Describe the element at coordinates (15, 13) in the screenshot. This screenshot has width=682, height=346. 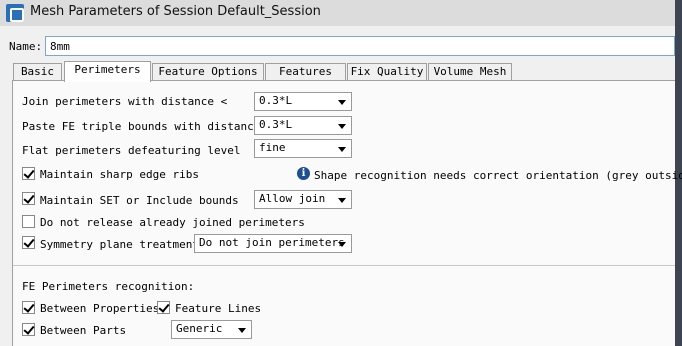
I see `app-icon` at that location.